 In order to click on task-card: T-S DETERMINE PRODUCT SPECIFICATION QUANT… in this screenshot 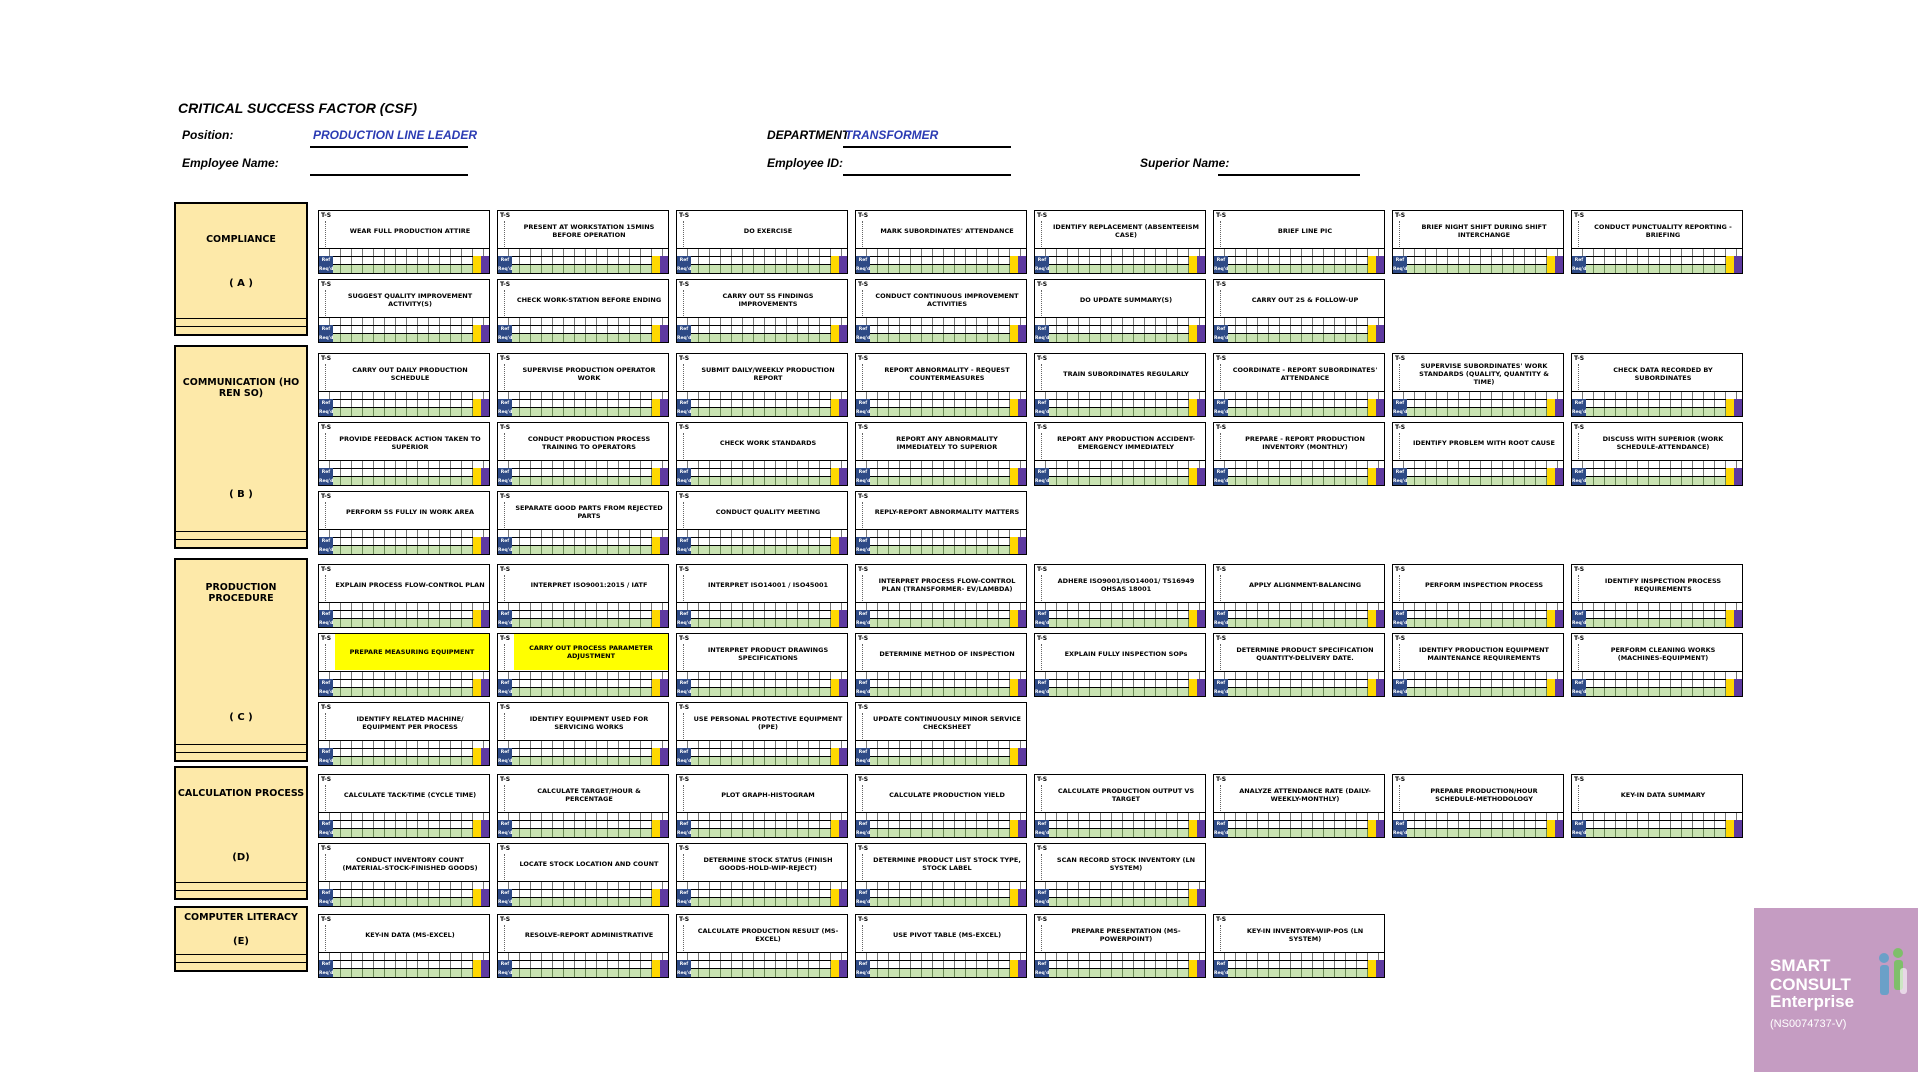, I will do `click(1299, 665)`.